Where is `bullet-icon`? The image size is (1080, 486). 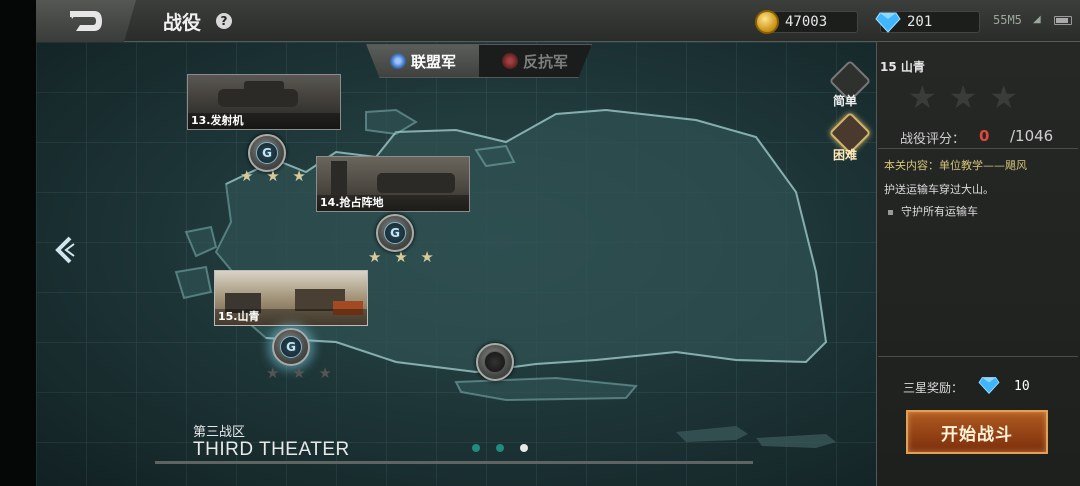
bullet-icon is located at coordinates (890, 212).